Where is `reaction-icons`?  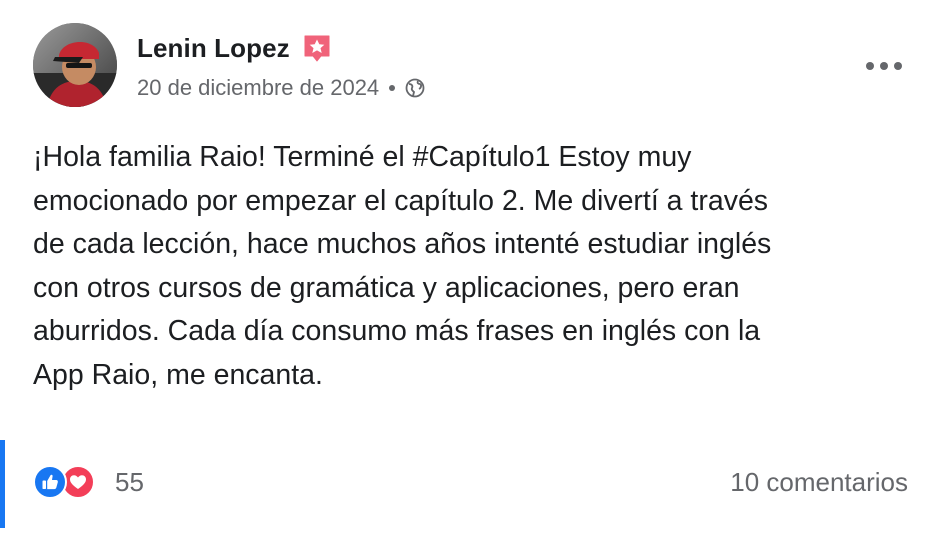 reaction-icons is located at coordinates (64, 482).